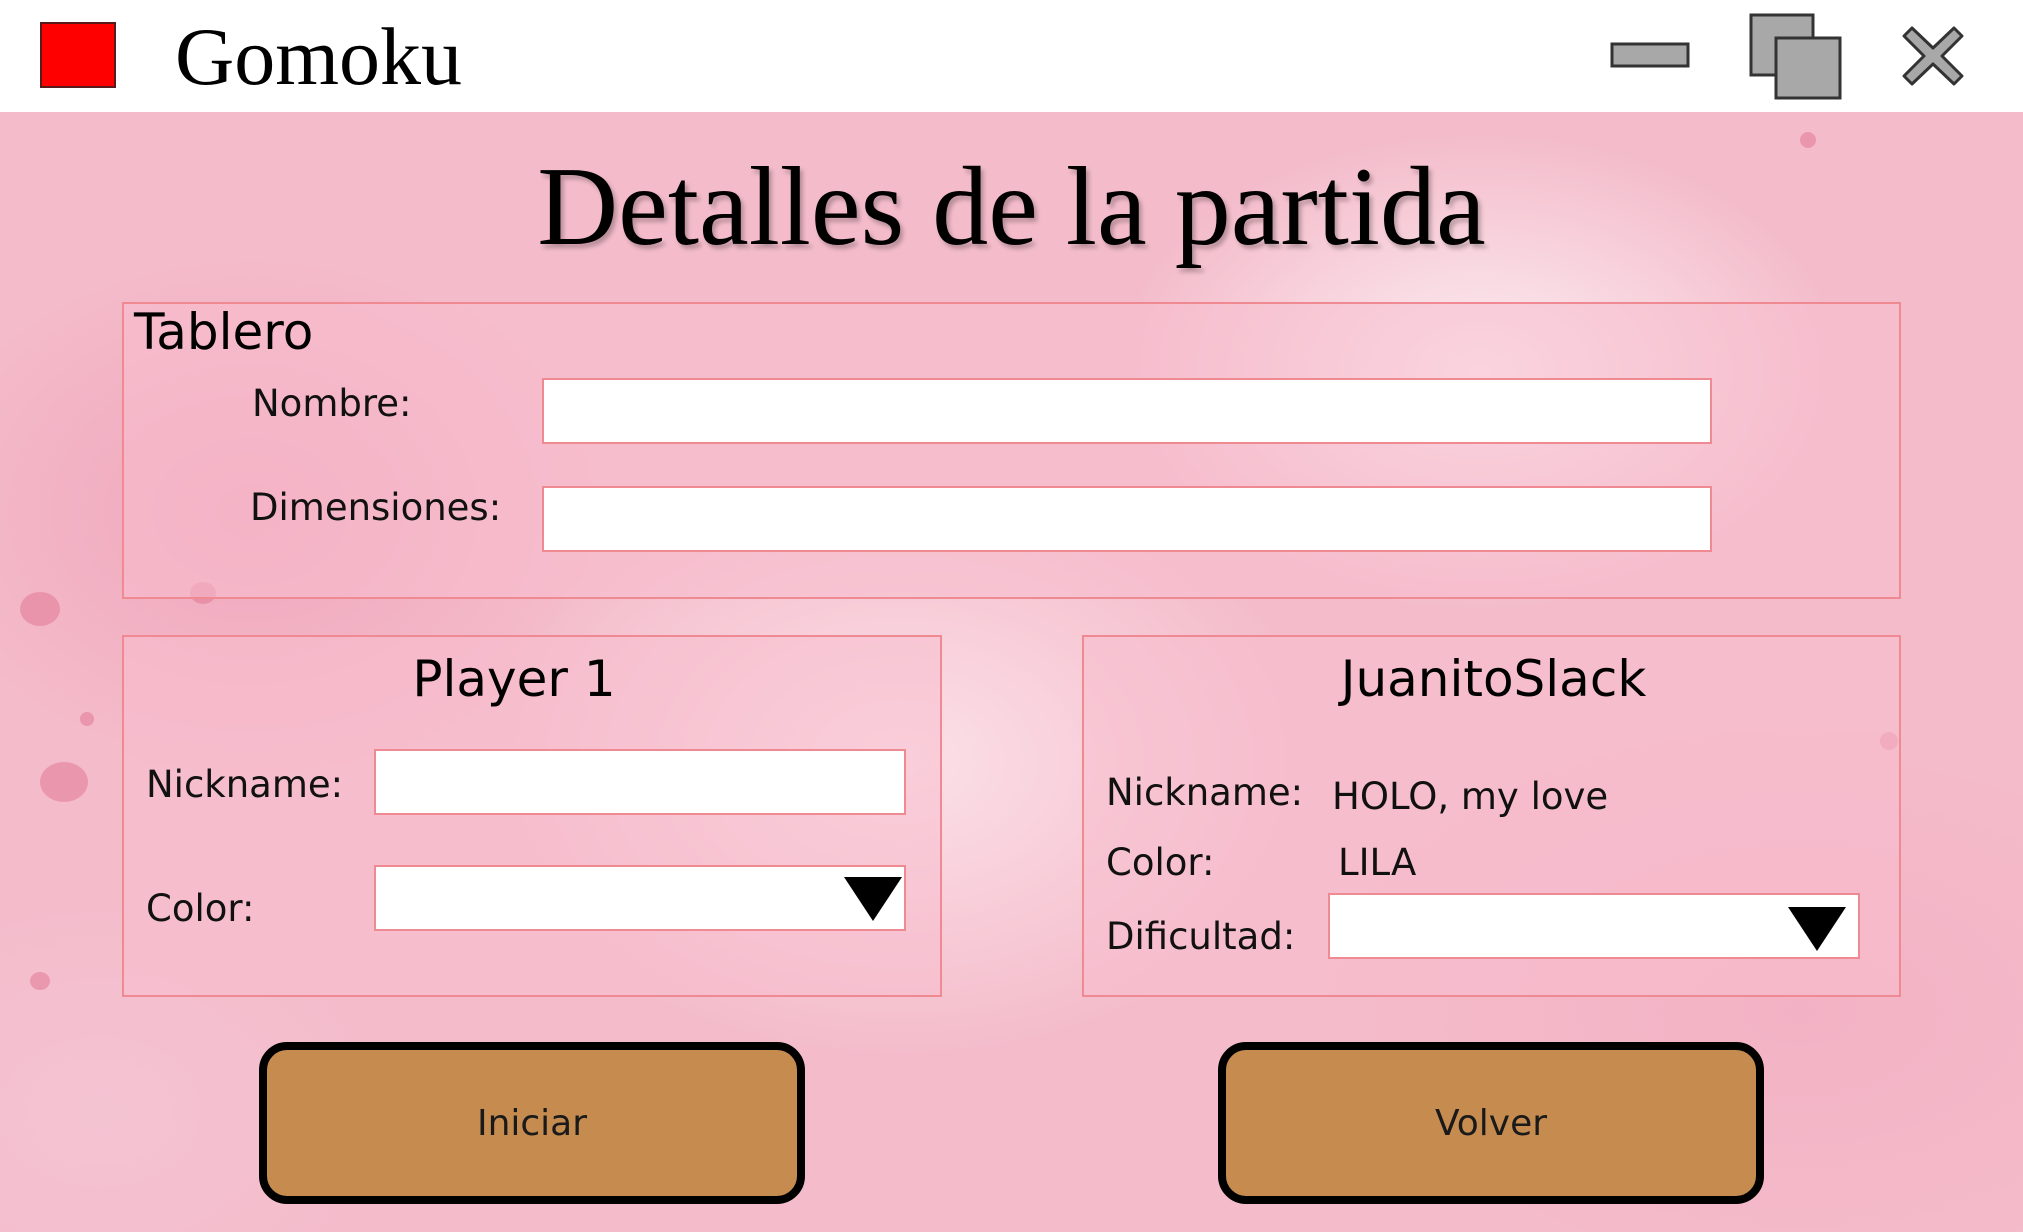 This screenshot has width=2023, height=1232. Describe the element at coordinates (1377, 862) in the screenshot. I see `player2-color-value: LILA` at that location.